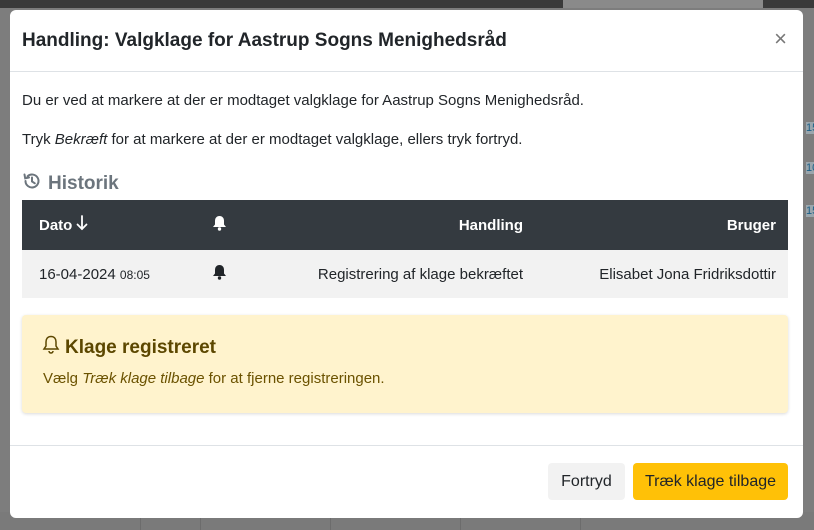 This screenshot has height=530, width=814. Describe the element at coordinates (710, 481) in the screenshot. I see `withdraw-complaint-button: Træk klage tilbage` at that location.